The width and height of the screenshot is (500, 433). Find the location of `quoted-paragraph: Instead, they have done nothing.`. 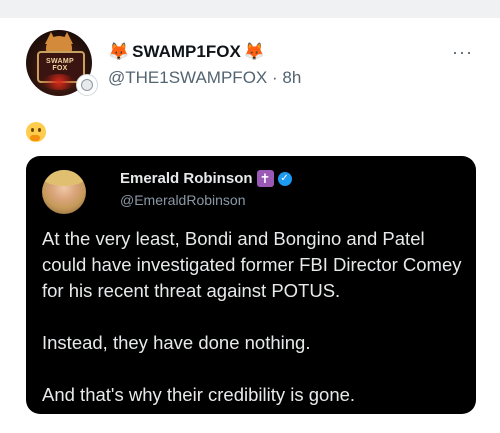

quoted-paragraph: Instead, they have done nothing. is located at coordinates (176, 342).